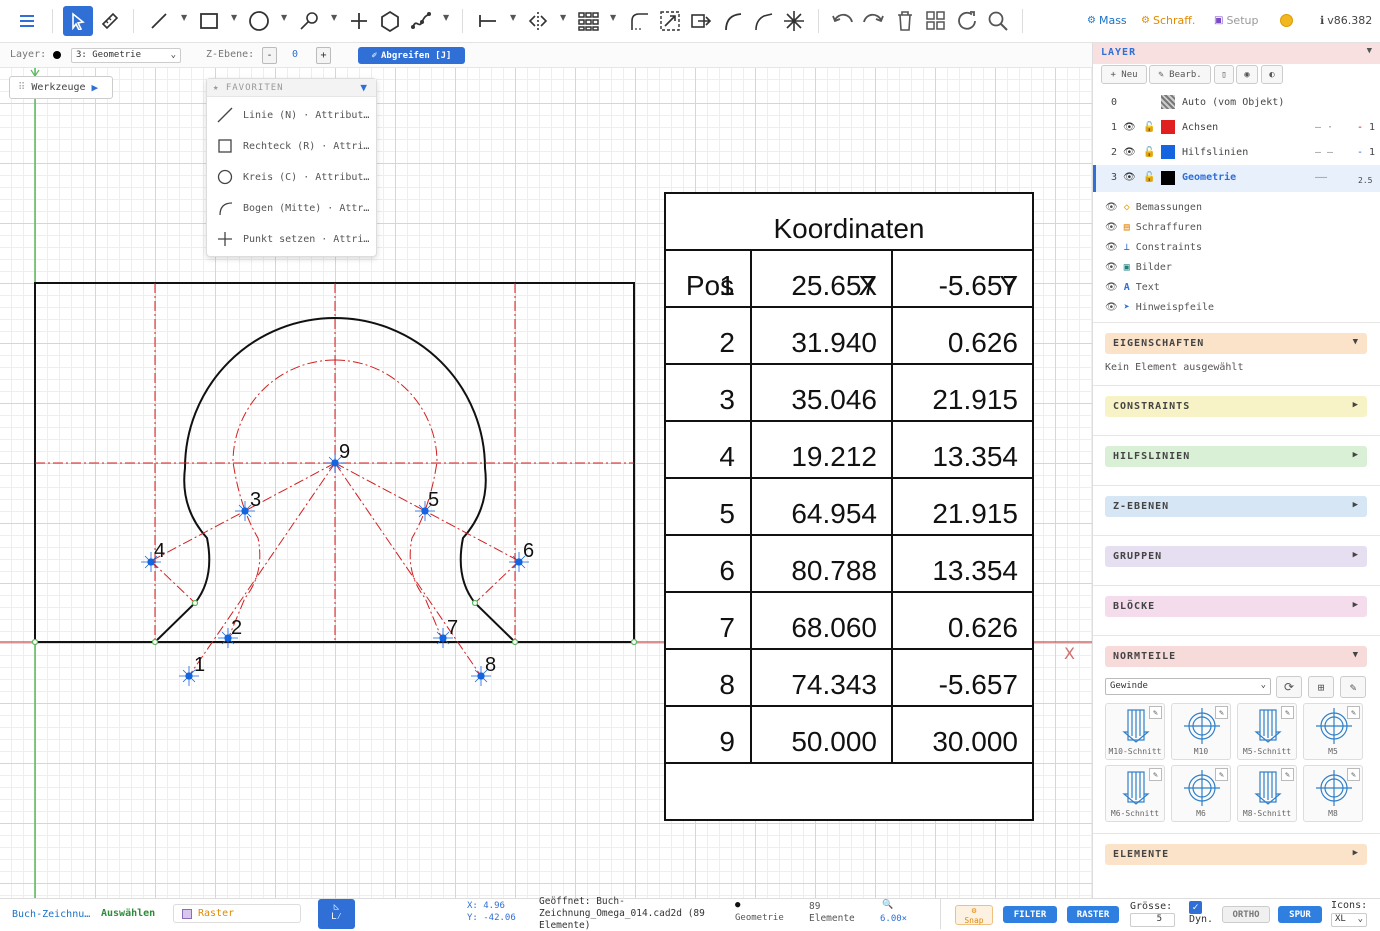 Image resolution: width=1380 pixels, height=931 pixels. What do you see at coordinates (1236, 53) in the screenshot?
I see `layer-section-header: LAYER ▼` at bounding box center [1236, 53].